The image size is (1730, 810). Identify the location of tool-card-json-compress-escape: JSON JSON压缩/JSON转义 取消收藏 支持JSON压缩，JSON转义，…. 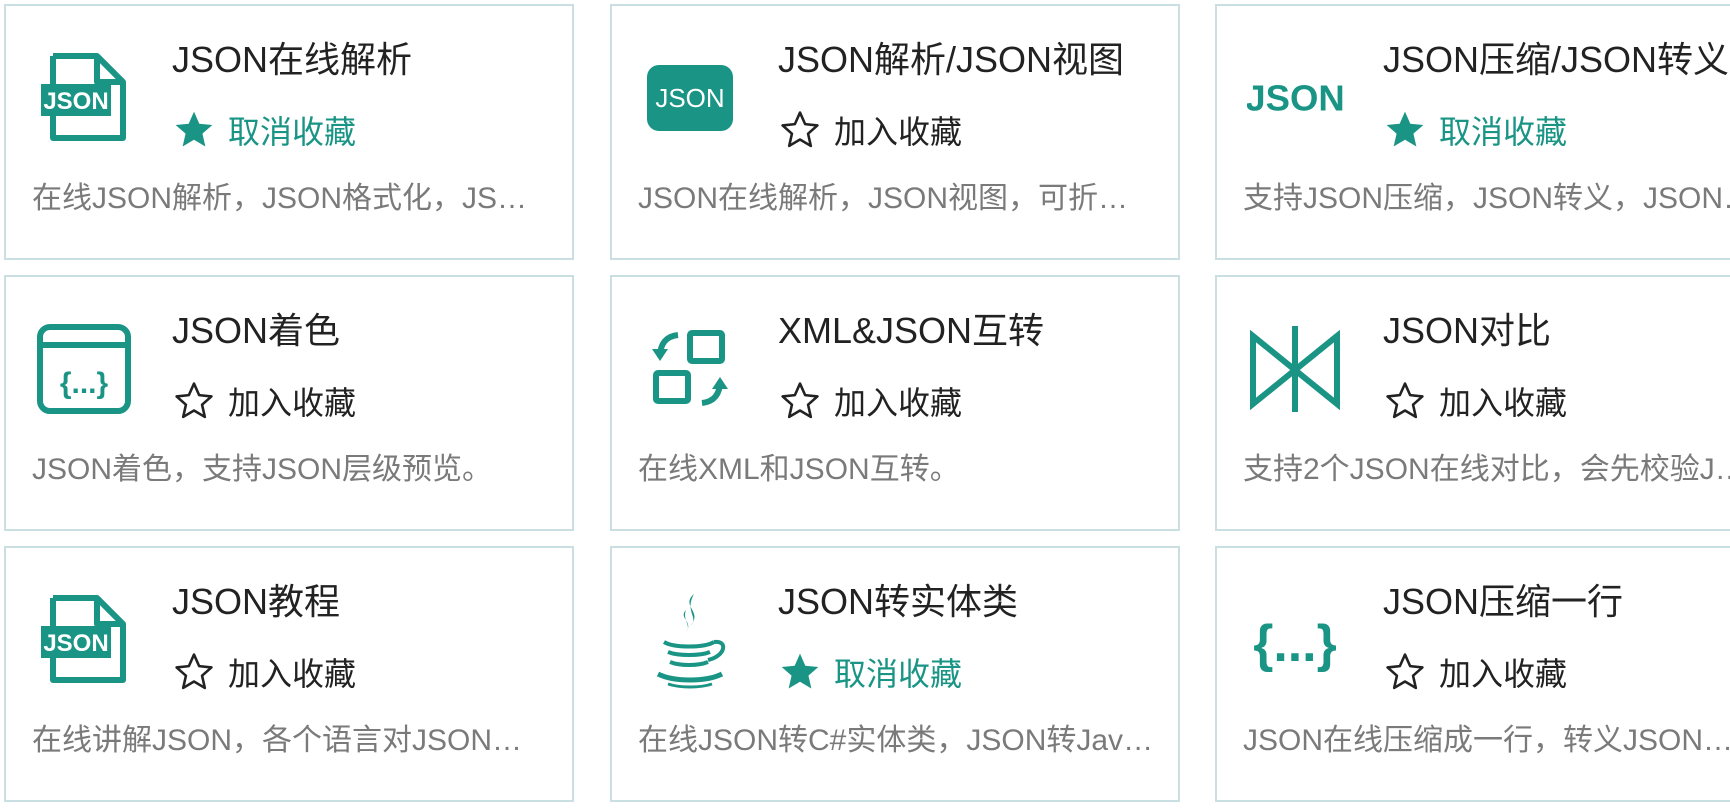
(1472, 132).